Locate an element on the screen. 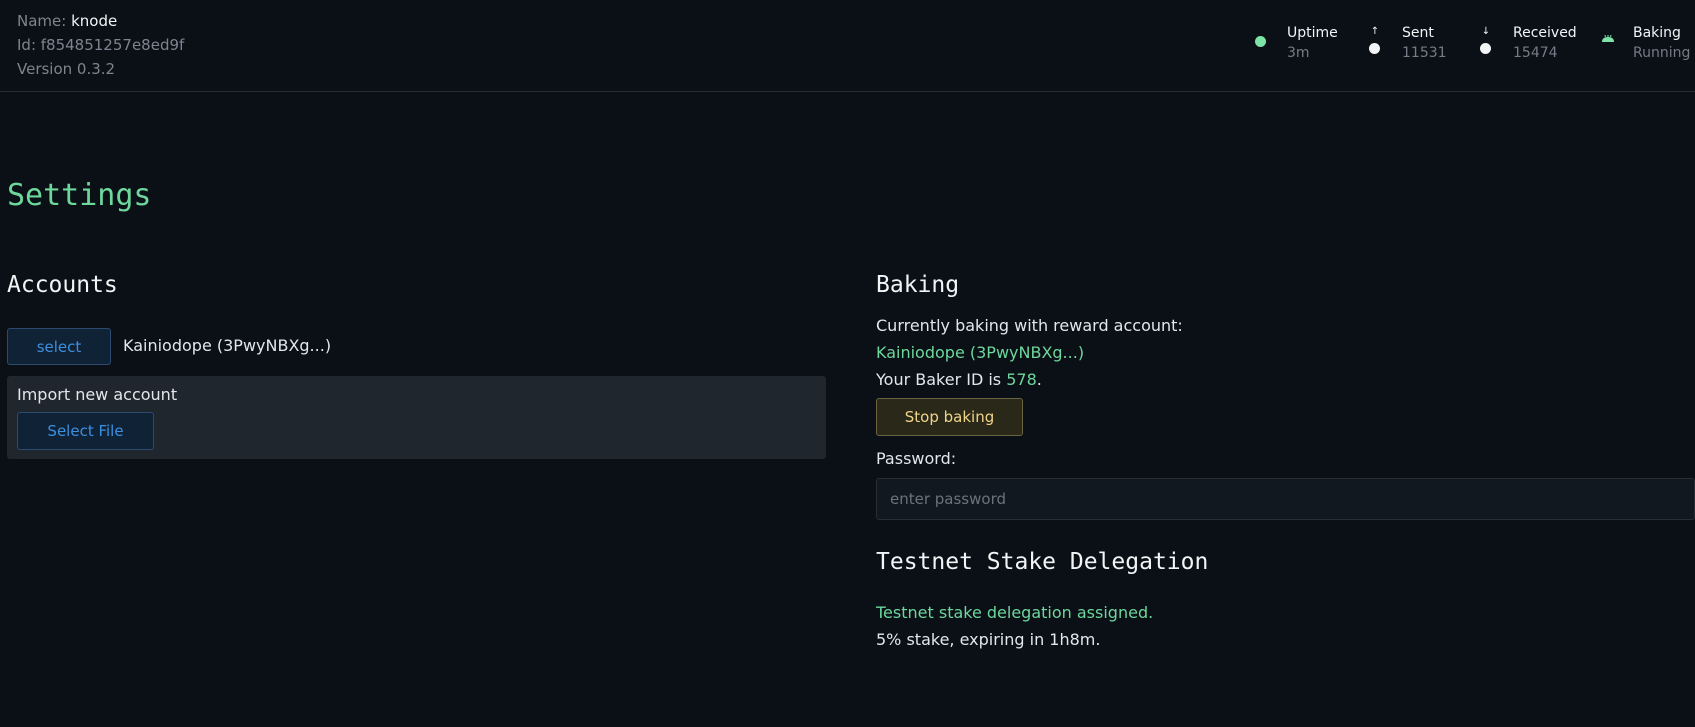 Image resolution: width=1695 pixels, height=727 pixels. stat-received-value: 15474 is located at coordinates (1535, 53).